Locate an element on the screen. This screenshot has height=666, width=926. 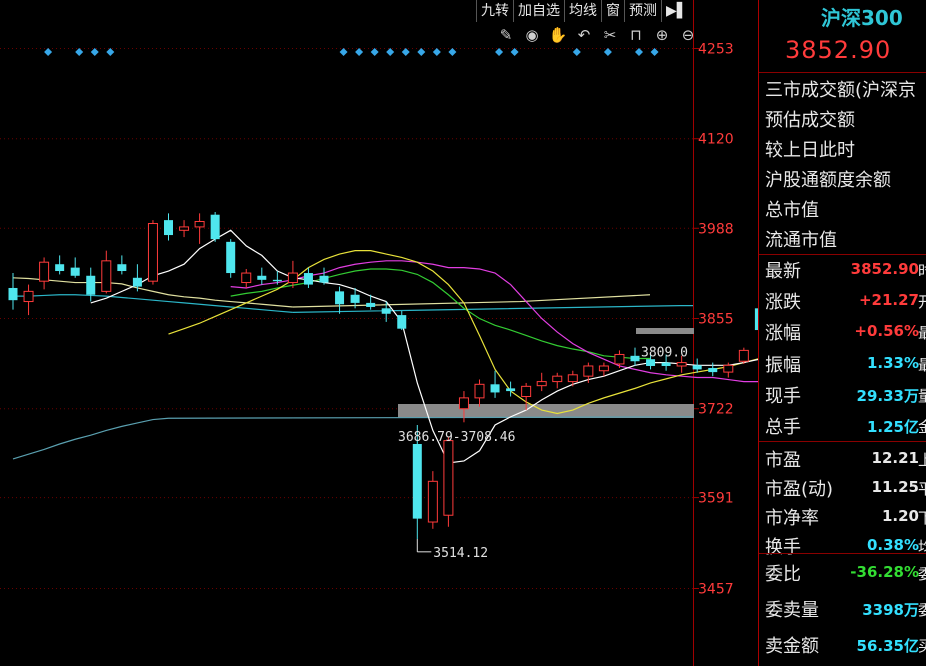
index-price: 3852.90 is located at coordinates (838, 50).